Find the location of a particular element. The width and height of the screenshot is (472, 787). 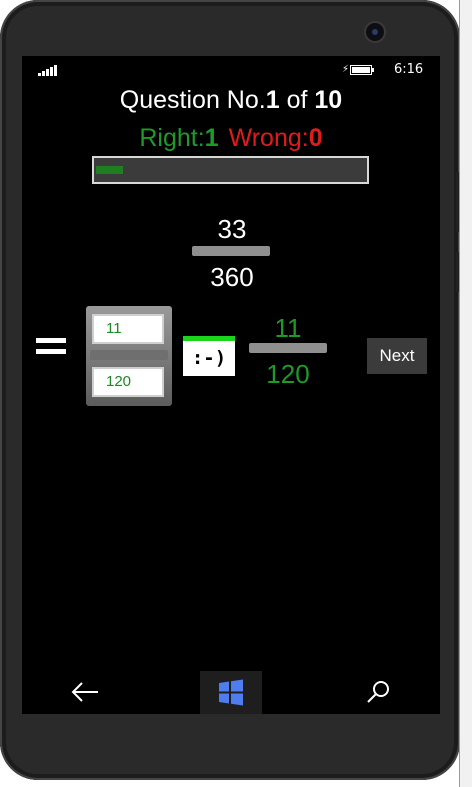

wrong-label: Wrong: is located at coordinates (268, 138).